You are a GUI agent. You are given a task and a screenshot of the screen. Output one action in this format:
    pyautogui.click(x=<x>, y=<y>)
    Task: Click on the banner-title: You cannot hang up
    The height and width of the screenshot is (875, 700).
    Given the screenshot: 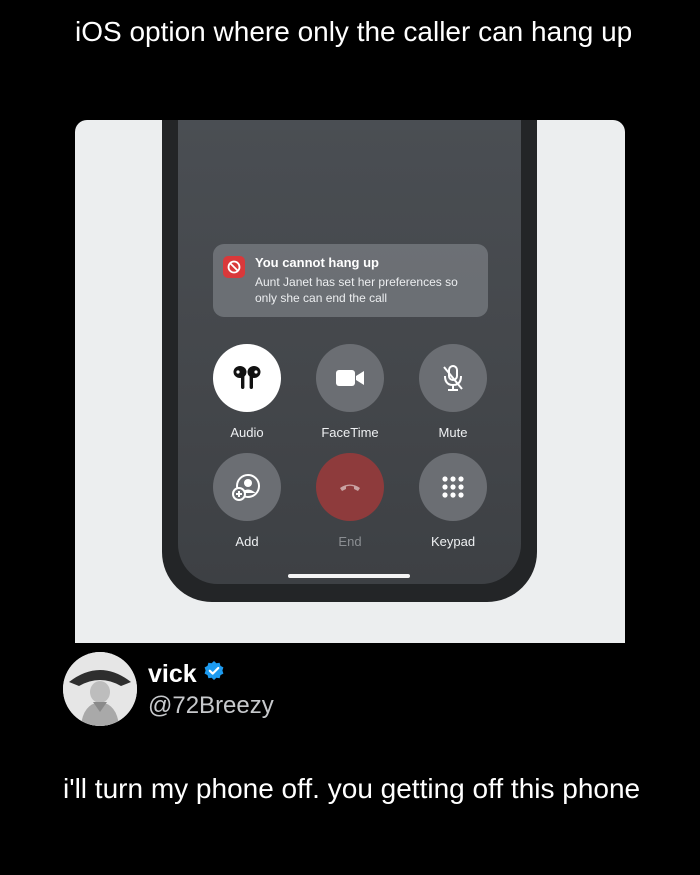 What is the action you would take?
    pyautogui.click(x=317, y=262)
    